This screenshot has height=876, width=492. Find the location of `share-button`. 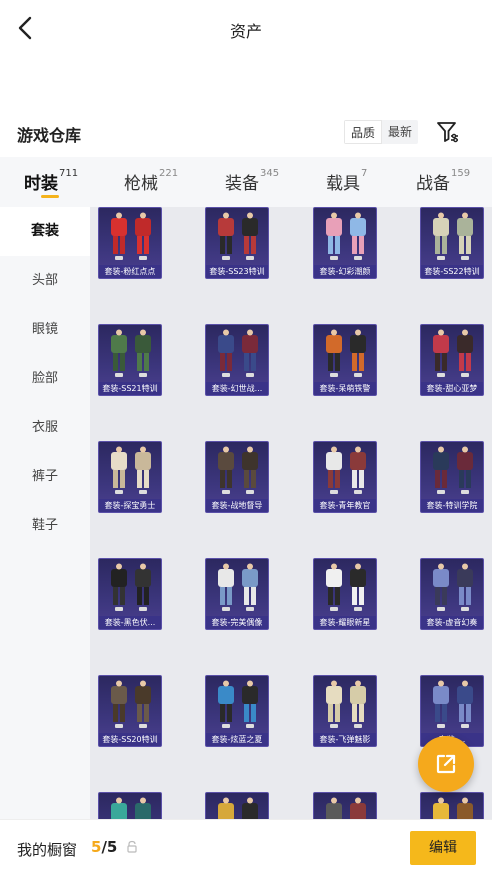

share-button is located at coordinates (446, 764).